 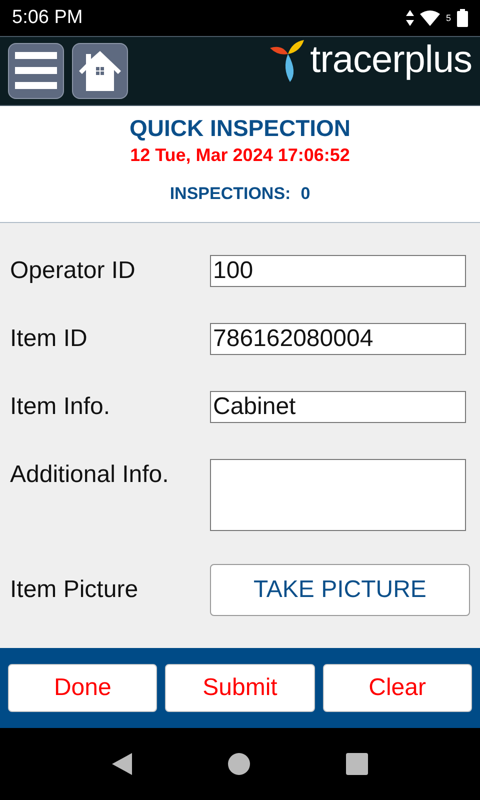 I want to click on input-field: 786162080004, so click(x=338, y=339).